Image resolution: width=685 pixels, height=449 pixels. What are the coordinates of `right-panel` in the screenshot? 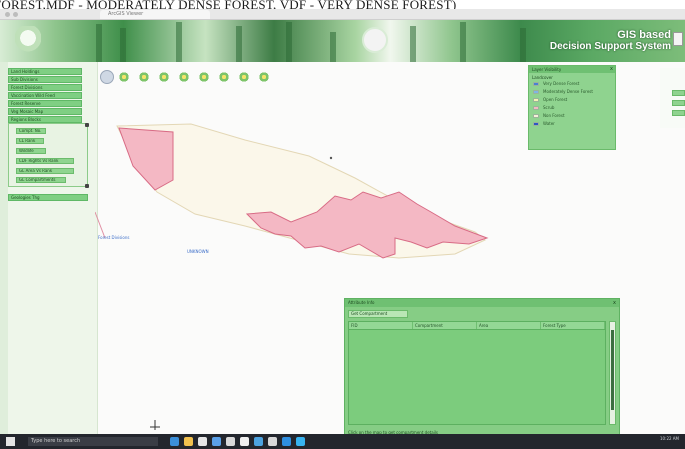 It's located at (672, 98).